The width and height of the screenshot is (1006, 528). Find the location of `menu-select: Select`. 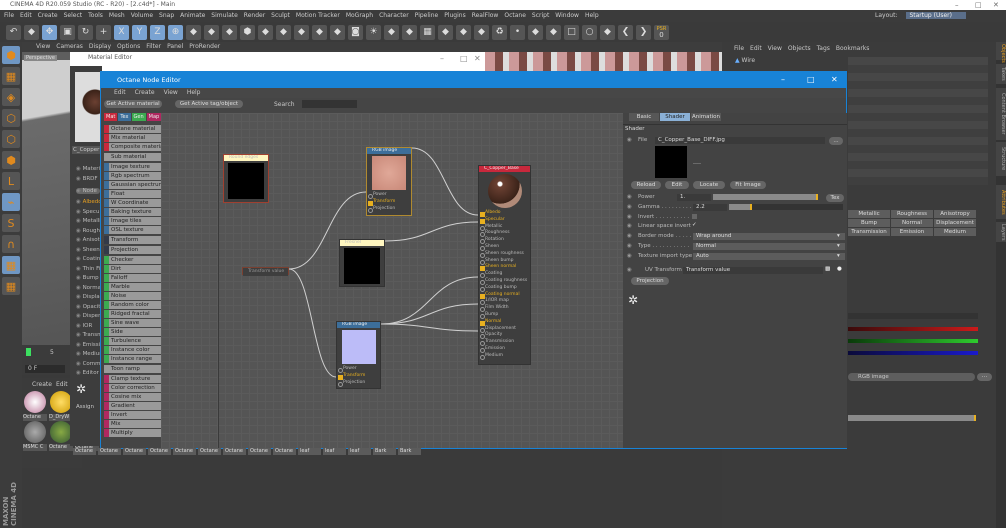

menu-select: Select is located at coordinates (73, 15).